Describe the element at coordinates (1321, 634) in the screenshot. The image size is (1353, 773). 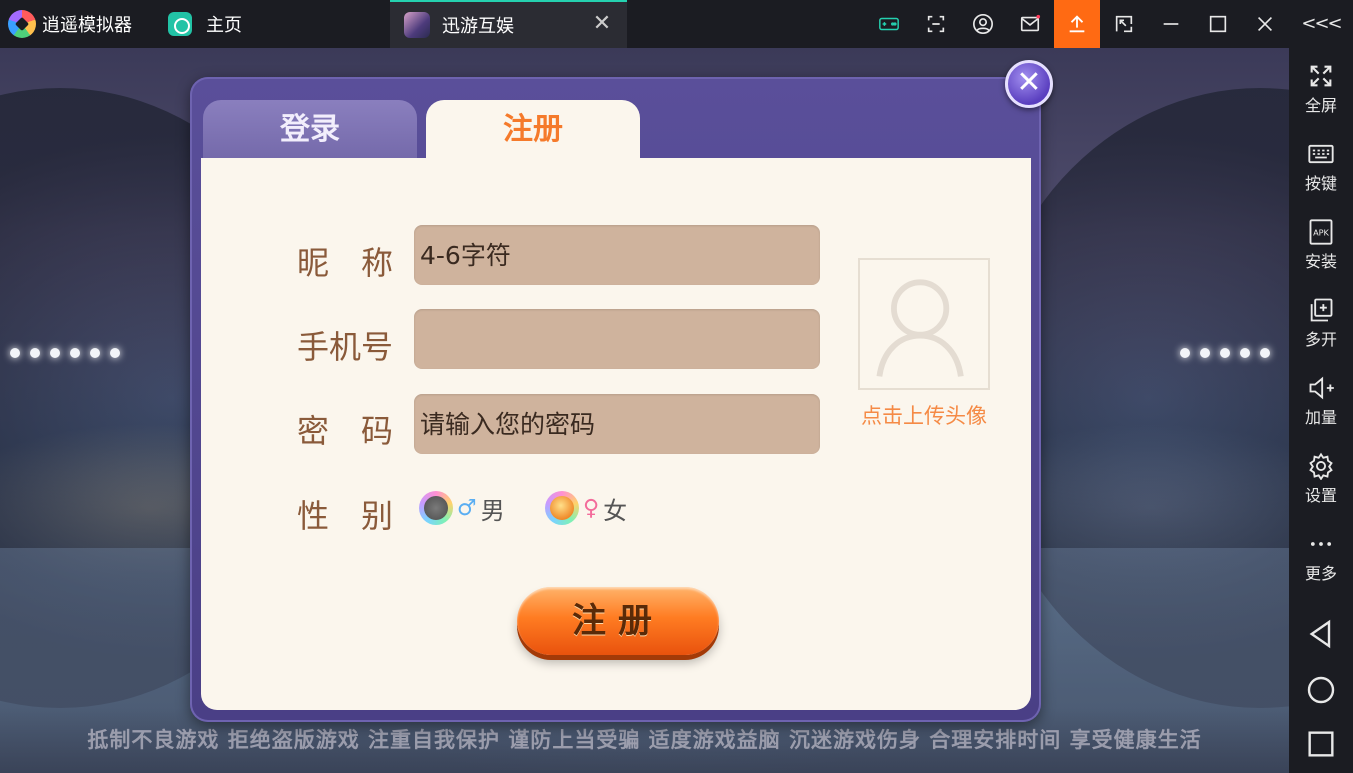
I see `back-icon` at that location.